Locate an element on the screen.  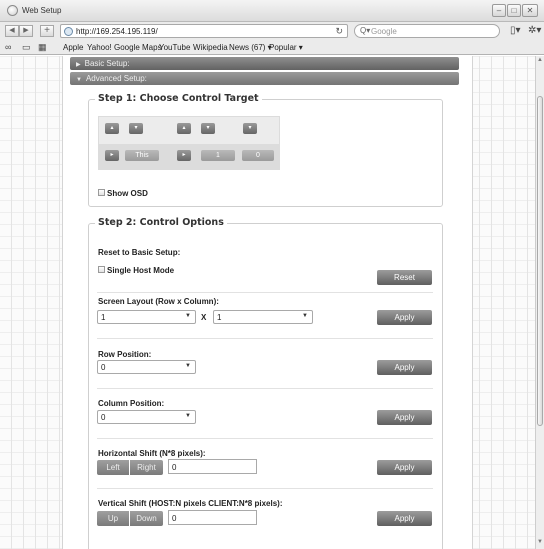
chevron-right-icon: ▶ is located at coordinates (78, 65).